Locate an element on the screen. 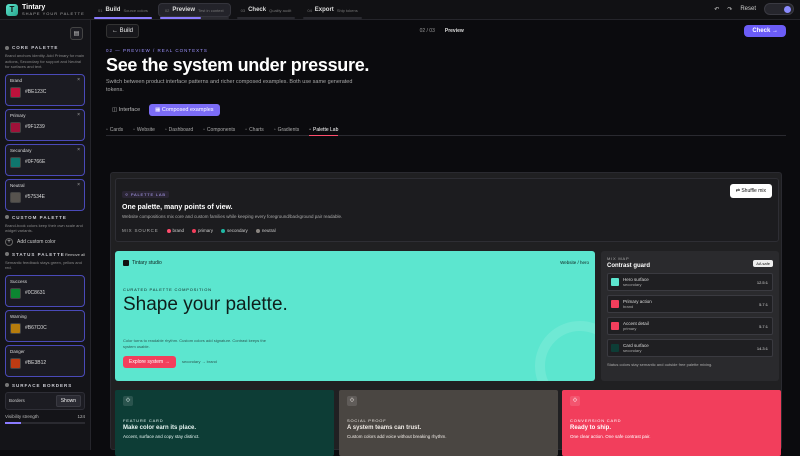  step-progress is located at coordinates (266, 18).